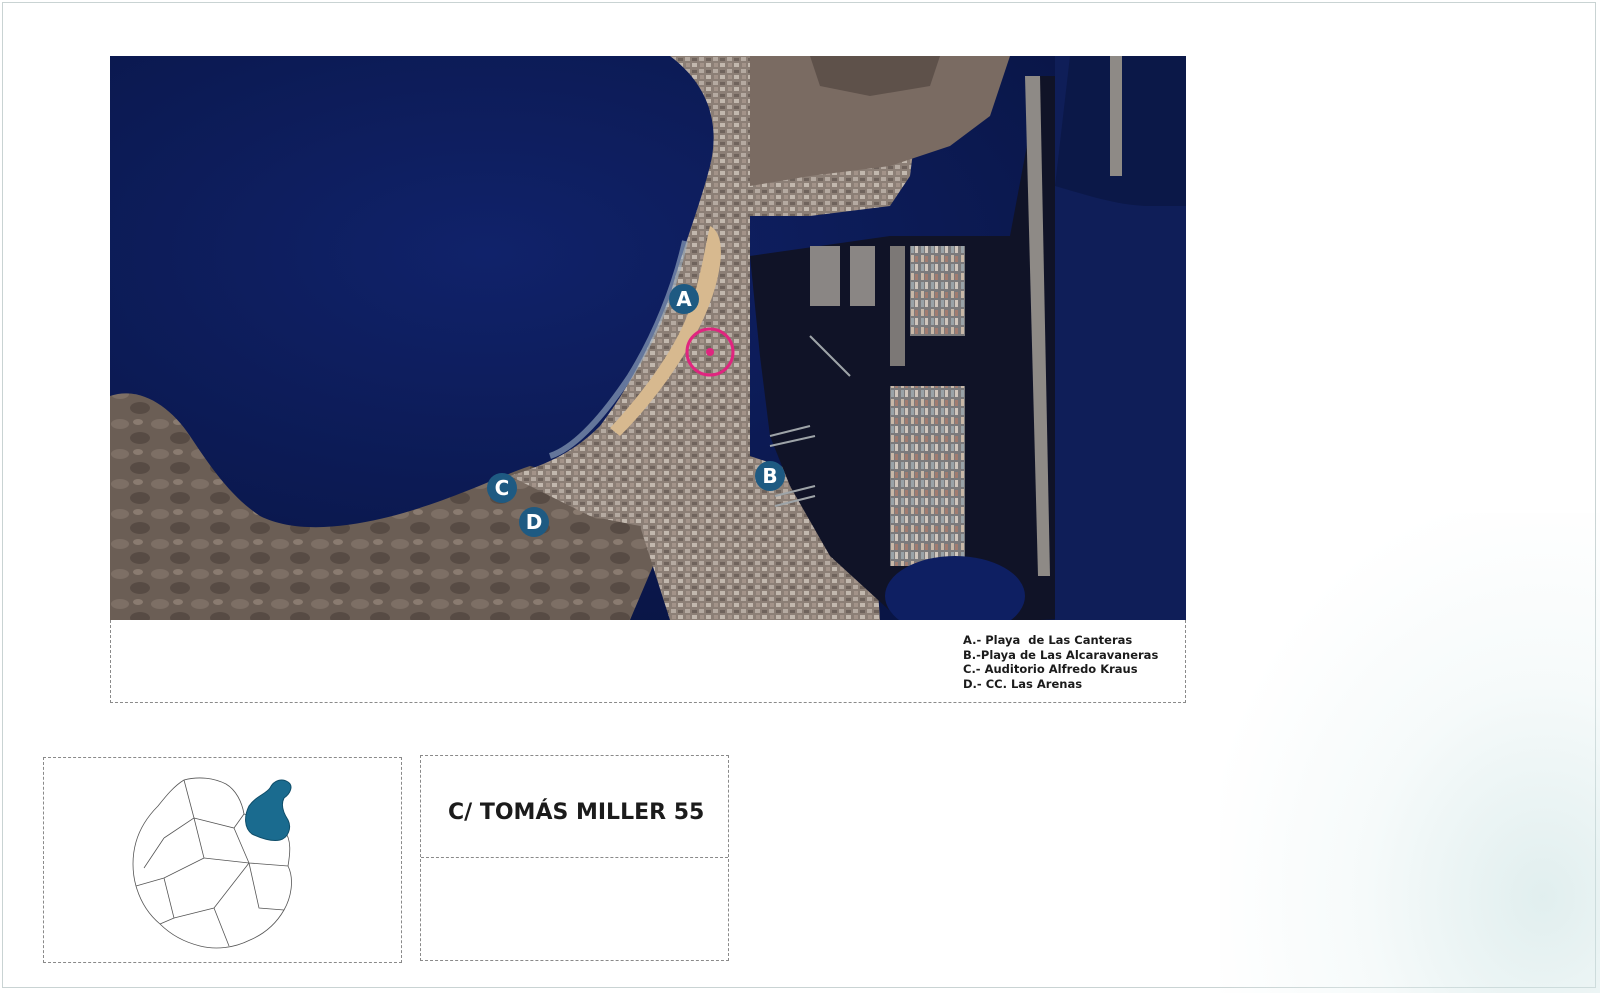 The height and width of the screenshot is (993, 1600). I want to click on marker-c-label: C, so click(502, 488).